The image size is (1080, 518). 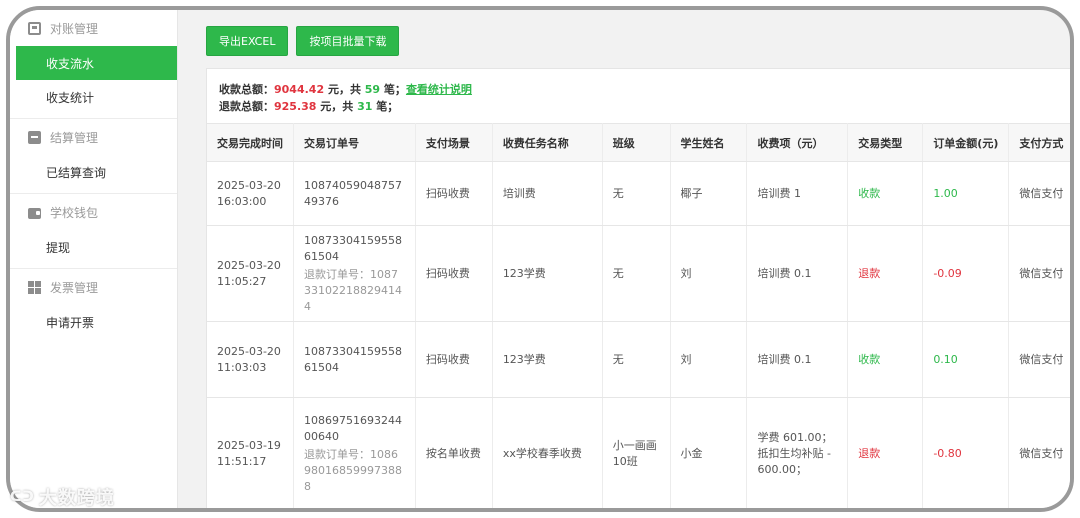 I want to click on cell-fee-item: 学费 601.00；抵扣生均补贴 -600.00；, so click(x=797, y=452).